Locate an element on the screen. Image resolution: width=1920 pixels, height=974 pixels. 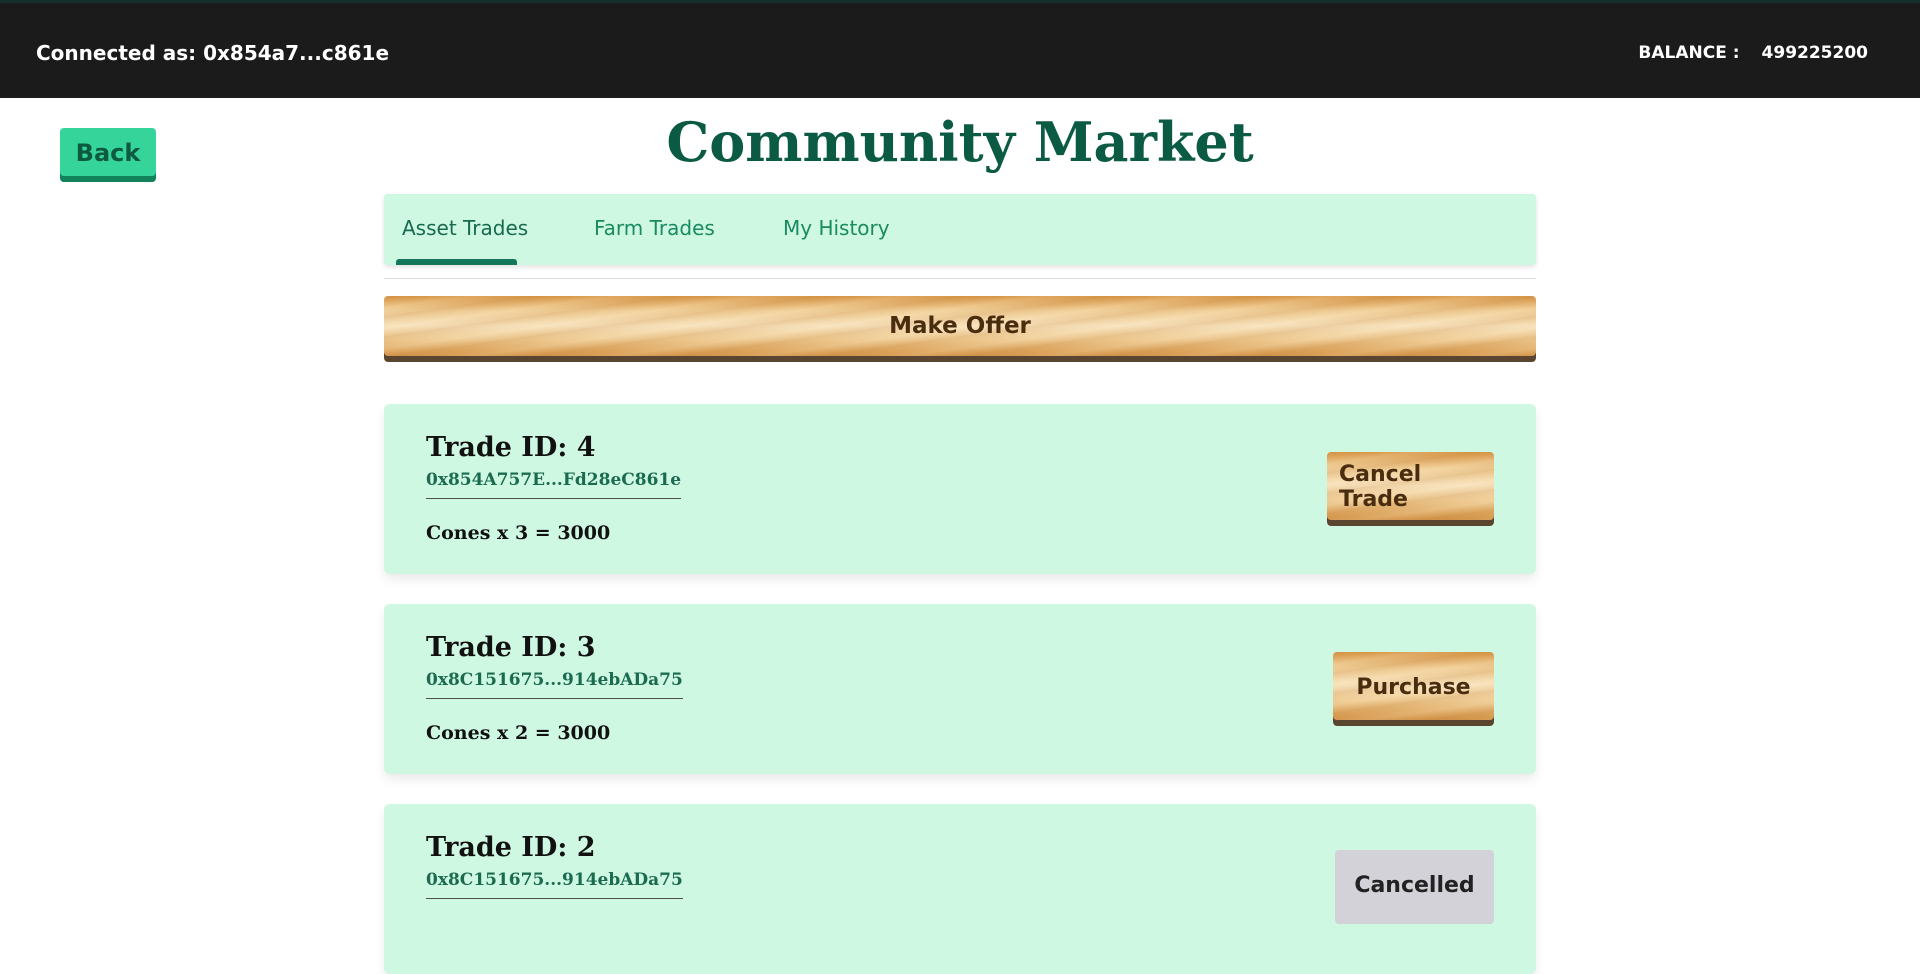
active-tab-indicator is located at coordinates (456, 262).